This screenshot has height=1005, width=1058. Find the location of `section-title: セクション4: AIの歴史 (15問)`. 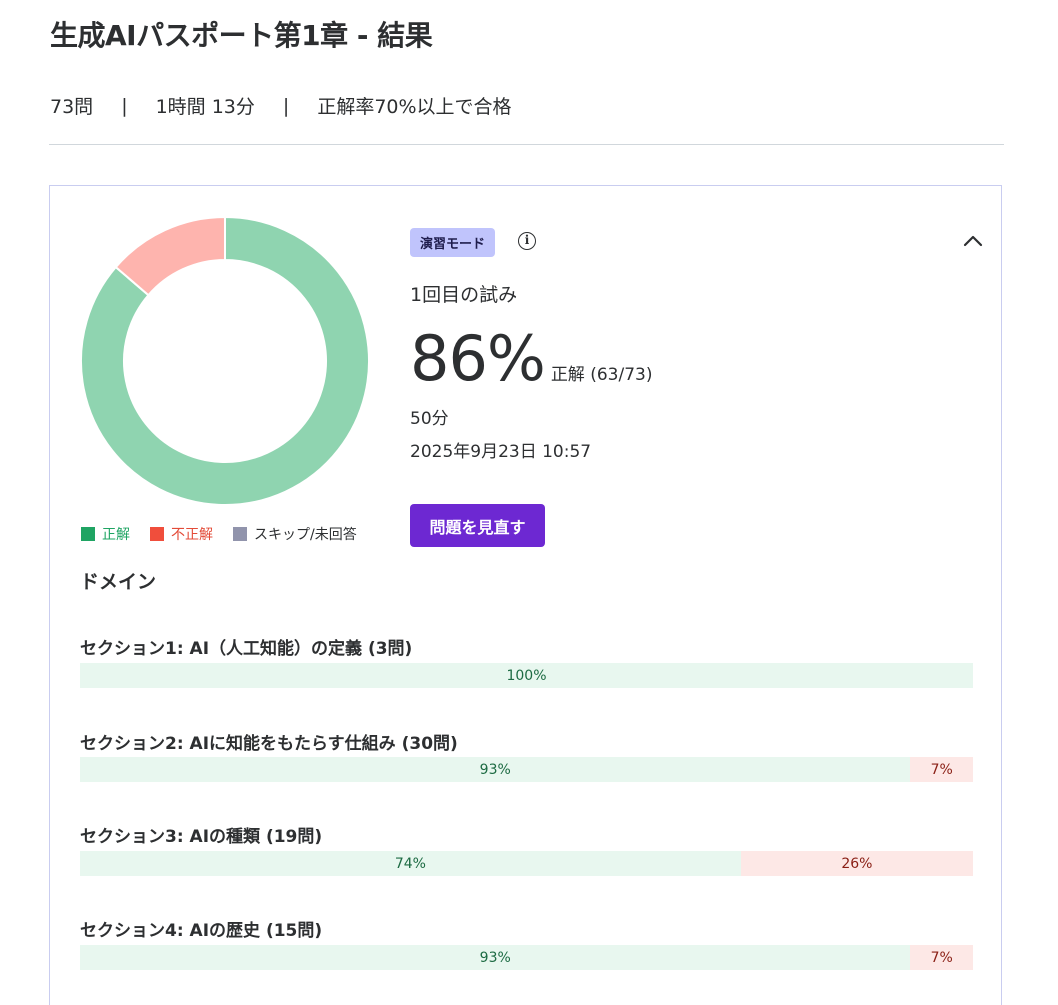

section-title: セクション4: AIの歴史 (15問) is located at coordinates (201, 931).